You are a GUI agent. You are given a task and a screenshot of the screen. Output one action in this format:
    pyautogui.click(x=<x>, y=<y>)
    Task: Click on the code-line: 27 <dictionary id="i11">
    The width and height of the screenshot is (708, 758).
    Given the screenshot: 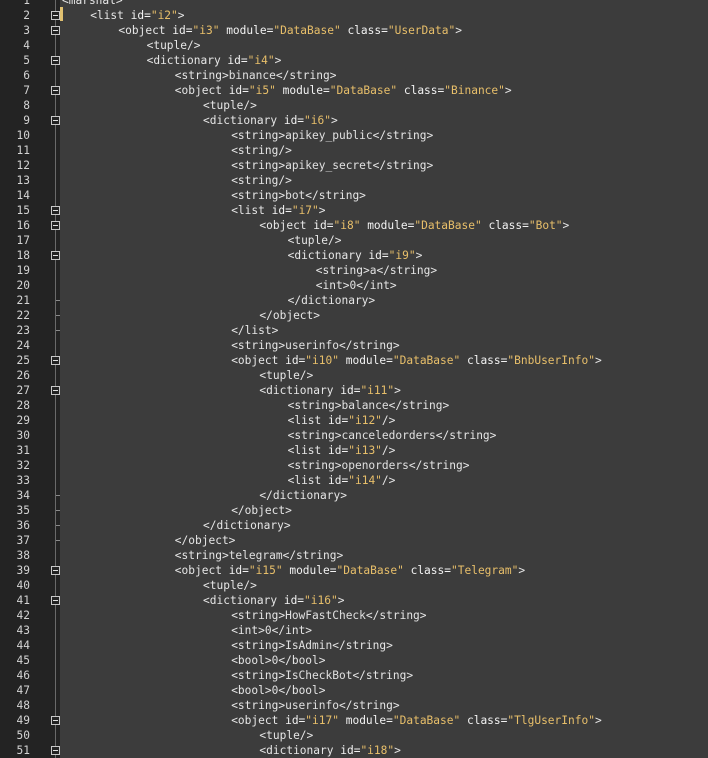 What is the action you would take?
    pyautogui.click(x=354, y=390)
    